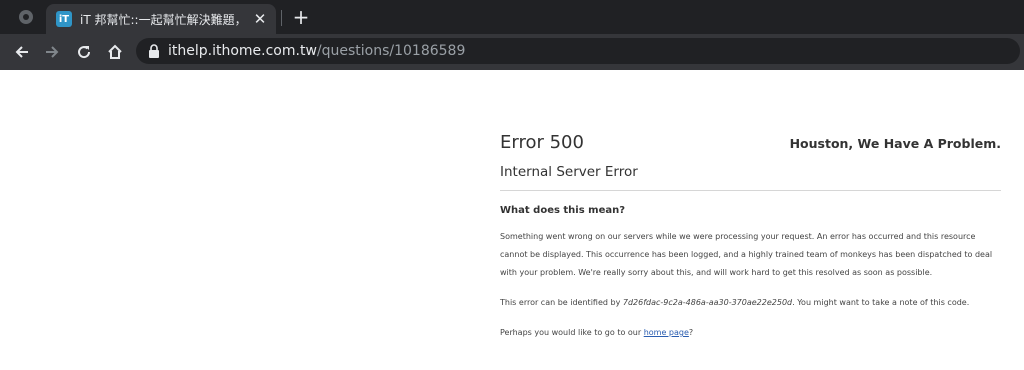  I want to click on address-bar: ithelp.ithome.com.tw/questions/10186589, so click(578, 51).